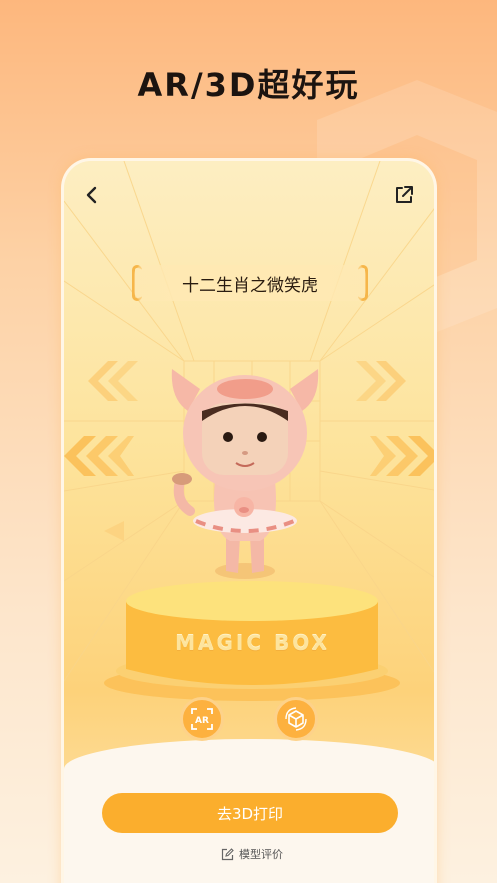  Describe the element at coordinates (250, 283) in the screenshot. I see `model-title: 十二生肖之微笑虎` at that location.